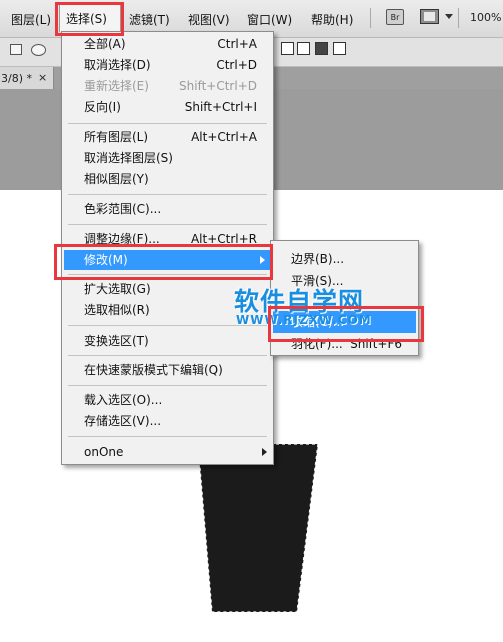 This screenshot has width=503, height=642. What do you see at coordinates (167, 179) in the screenshot?
I see `menu-item-similar-layers: 相似图层(Y)` at bounding box center [167, 179].